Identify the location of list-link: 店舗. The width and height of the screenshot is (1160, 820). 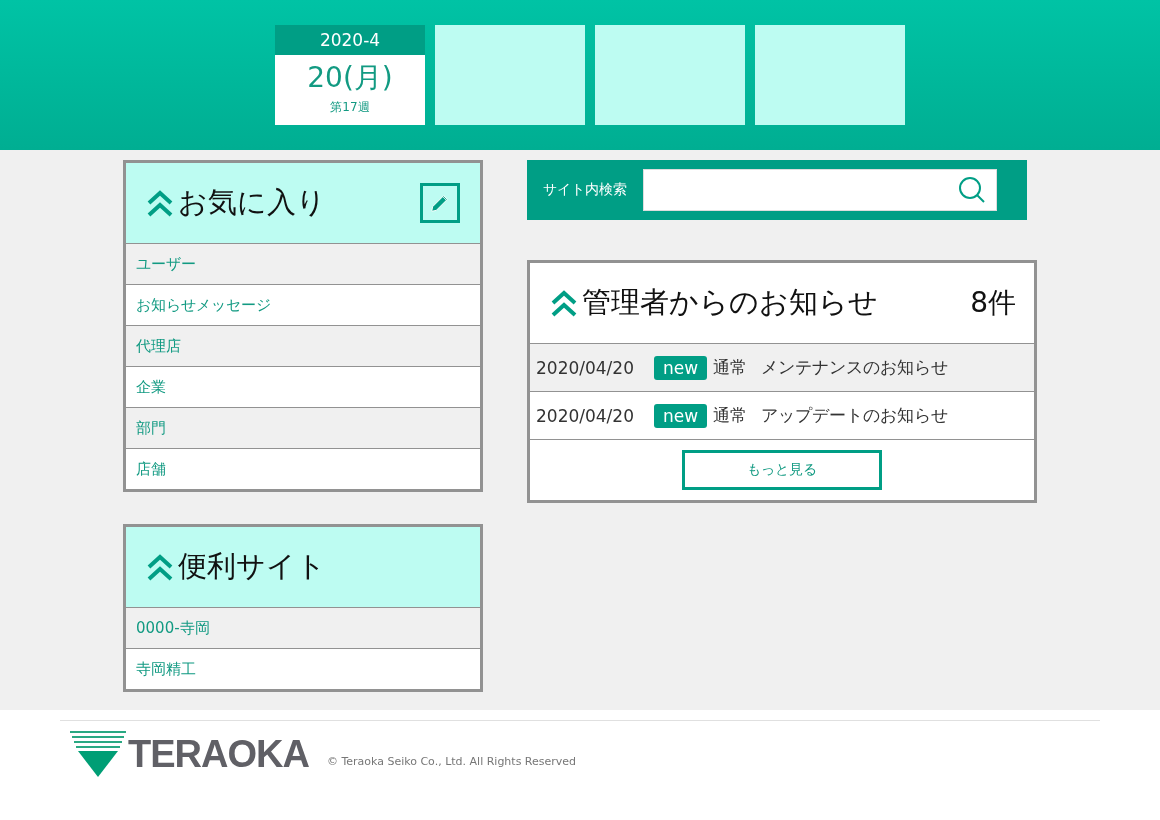
(151, 469).